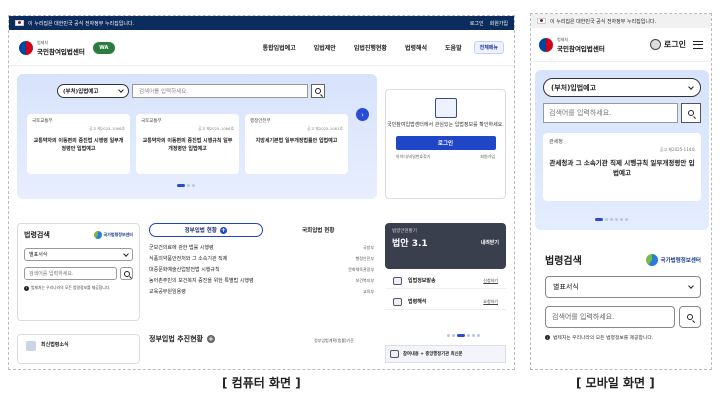 The image size is (720, 407). I want to click on site-logo: 법제처 국민참여입법센터 WA, so click(67, 48).